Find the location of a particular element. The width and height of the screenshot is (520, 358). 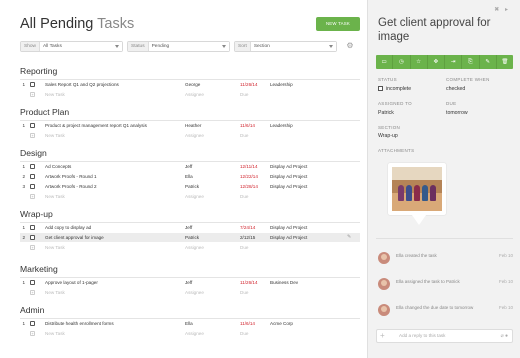

task-project: Business Dev is located at coordinates (284, 282).